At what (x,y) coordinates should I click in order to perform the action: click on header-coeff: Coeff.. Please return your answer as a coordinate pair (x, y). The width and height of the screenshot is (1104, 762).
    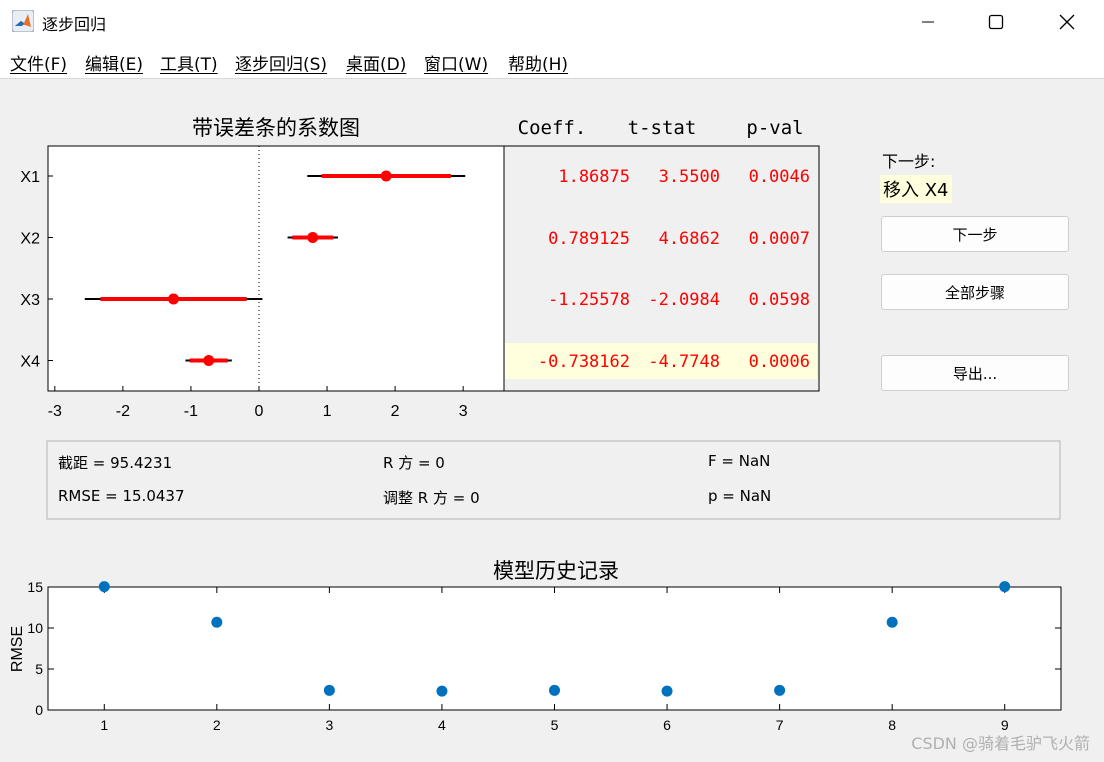
    Looking at the image, I should click on (552, 128).